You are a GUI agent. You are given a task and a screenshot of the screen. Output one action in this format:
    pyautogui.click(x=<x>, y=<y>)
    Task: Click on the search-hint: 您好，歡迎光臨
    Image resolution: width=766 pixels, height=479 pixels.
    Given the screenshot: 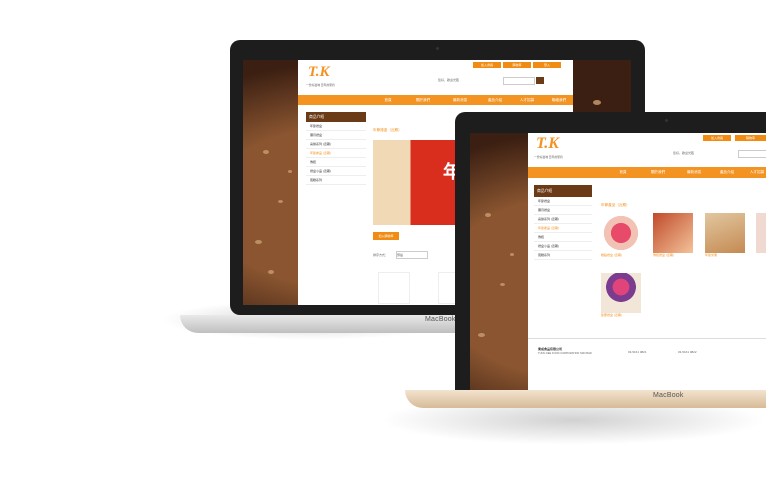 What is the action you would take?
    pyautogui.click(x=449, y=80)
    